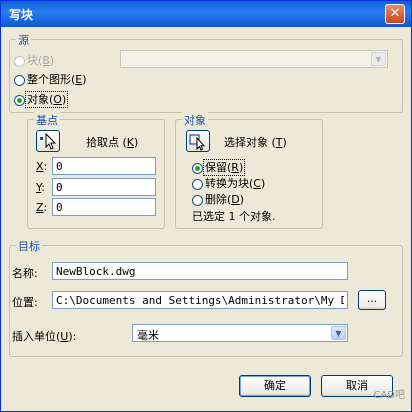  I want to click on watermark: CAD吧, so click(389, 395).